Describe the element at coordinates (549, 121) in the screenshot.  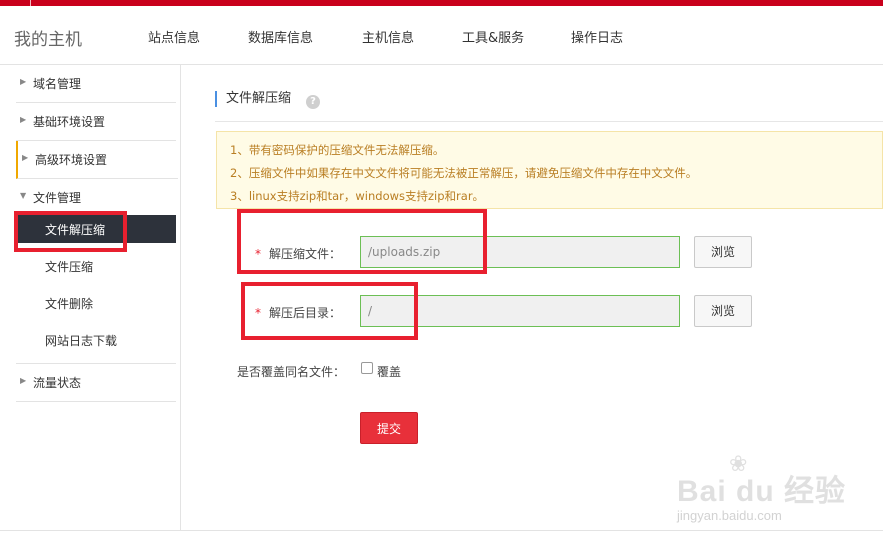
I see `title-divider` at that location.